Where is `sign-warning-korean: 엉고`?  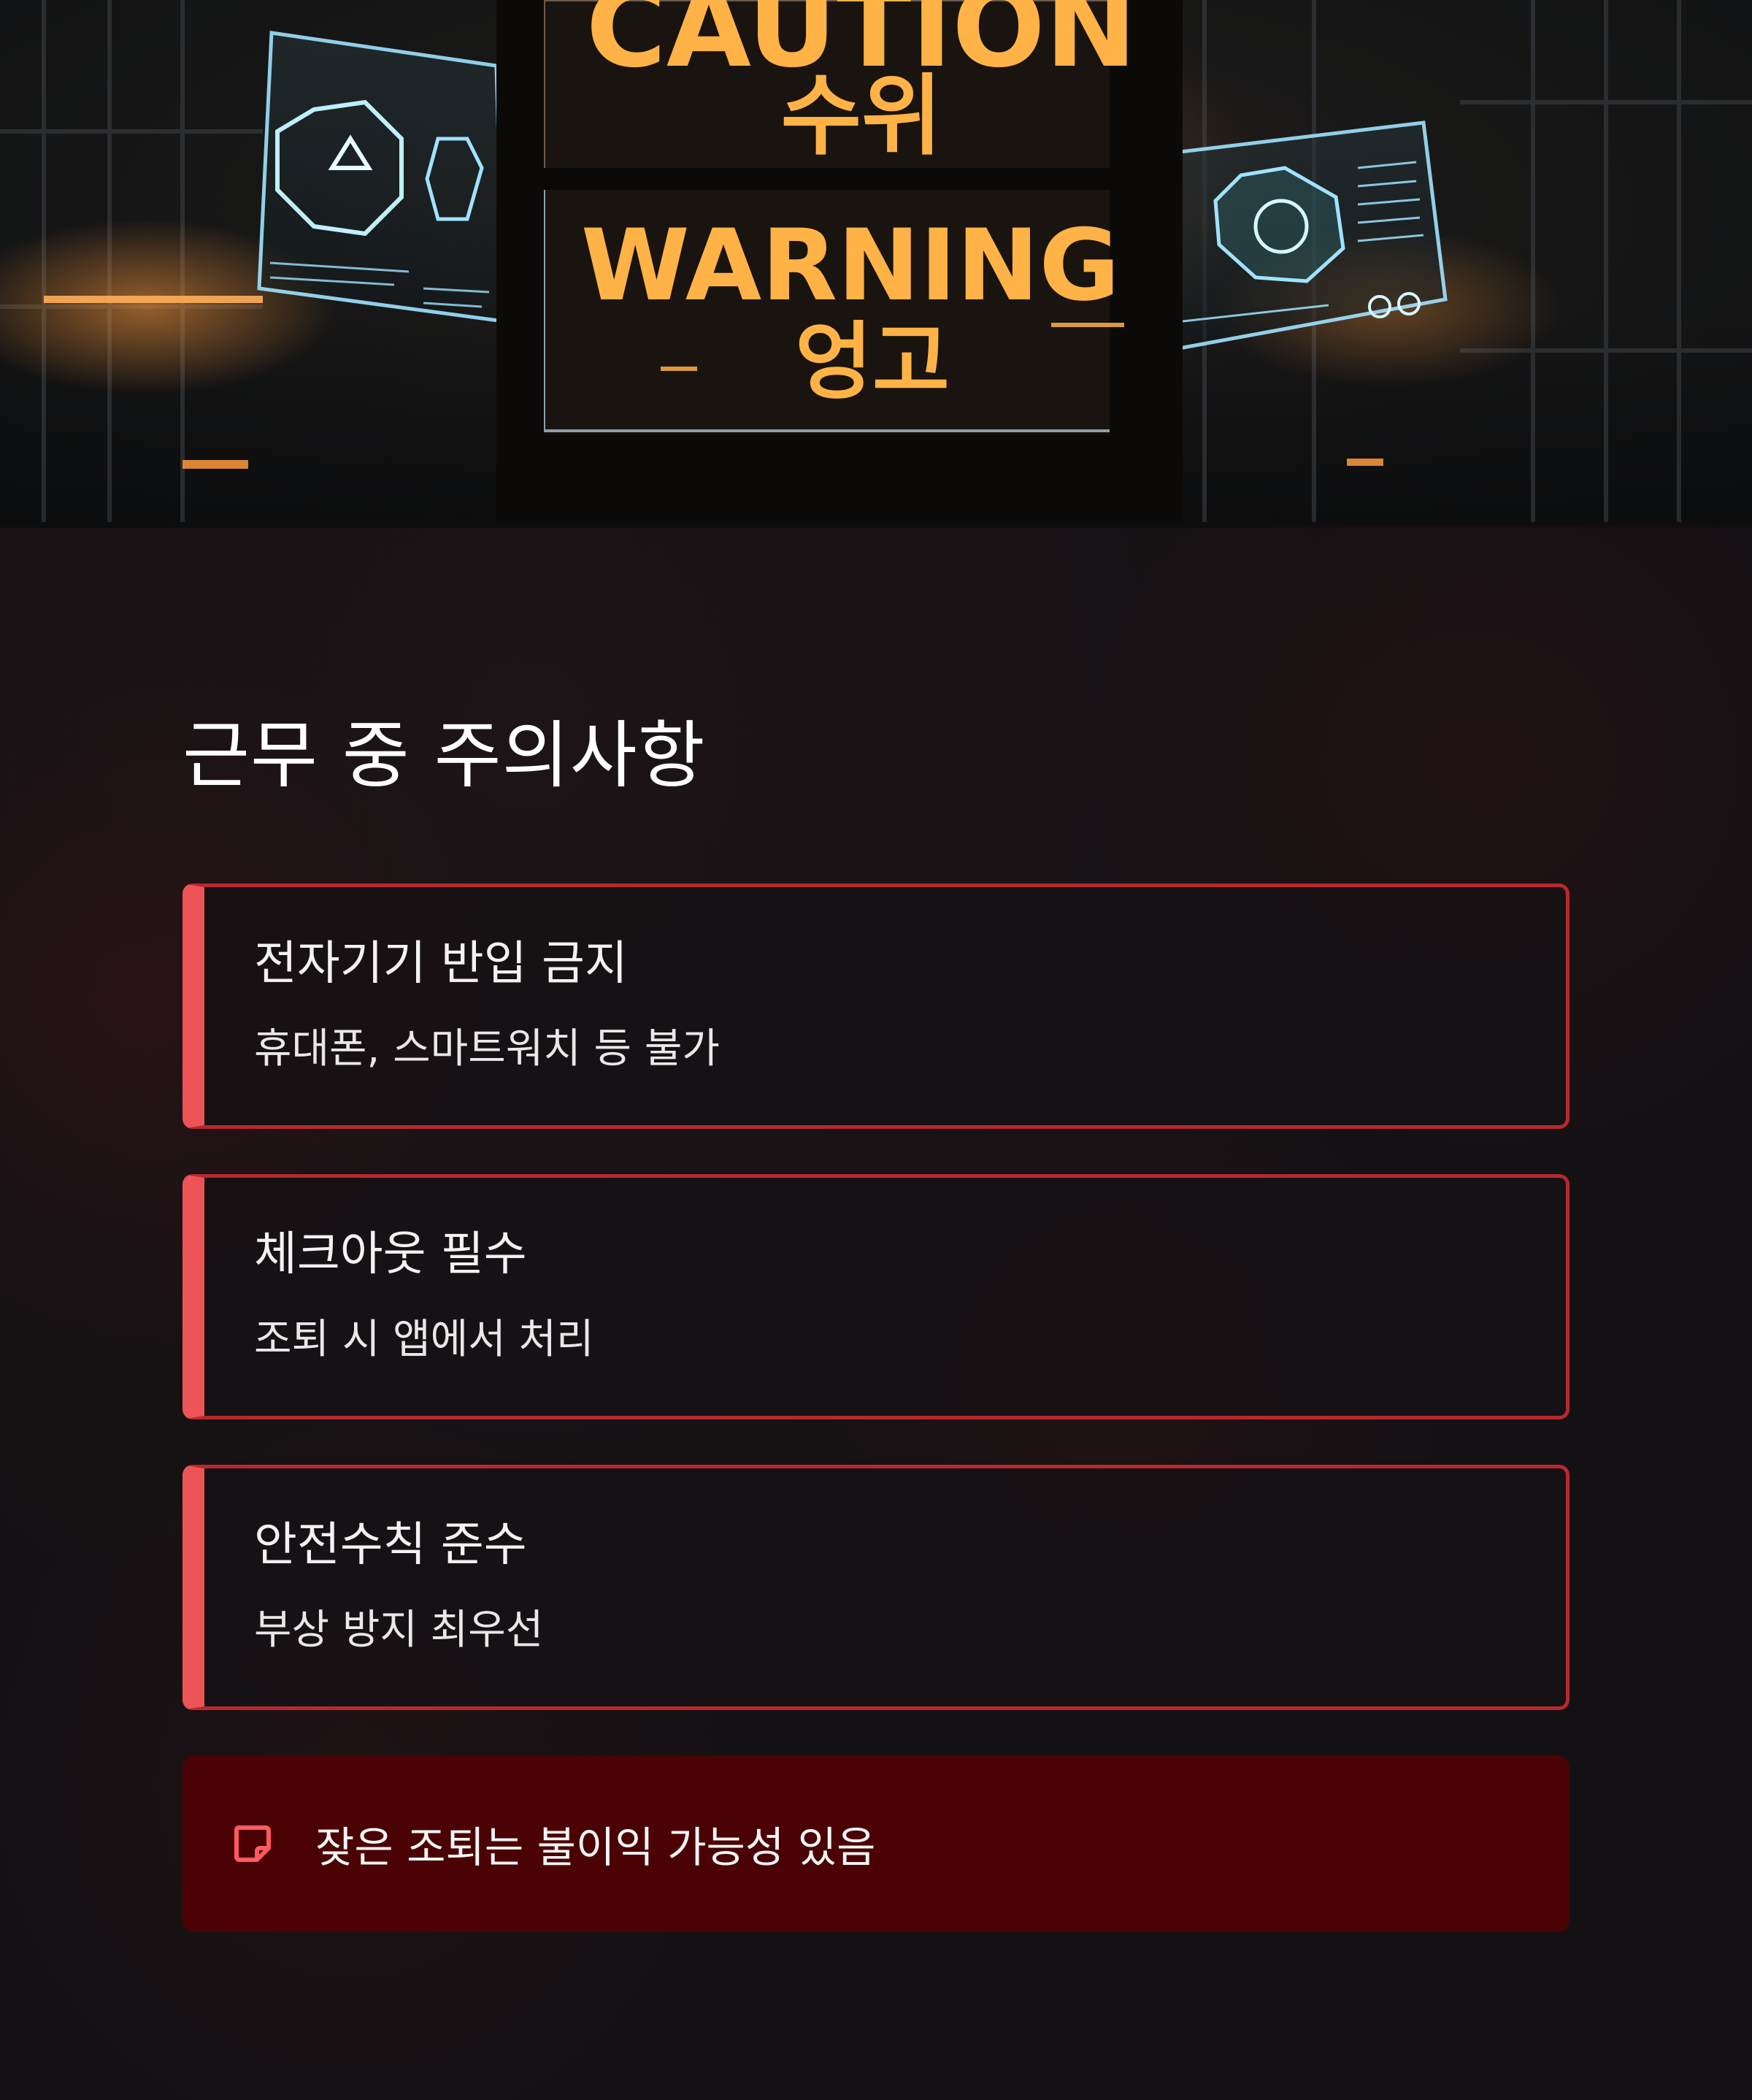
sign-warning-korean: 엉고 is located at coordinates (872, 362).